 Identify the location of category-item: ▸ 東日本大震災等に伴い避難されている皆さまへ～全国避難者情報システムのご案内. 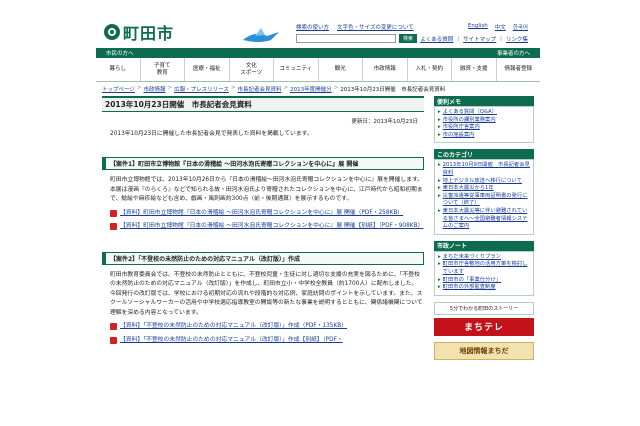
(484, 219).